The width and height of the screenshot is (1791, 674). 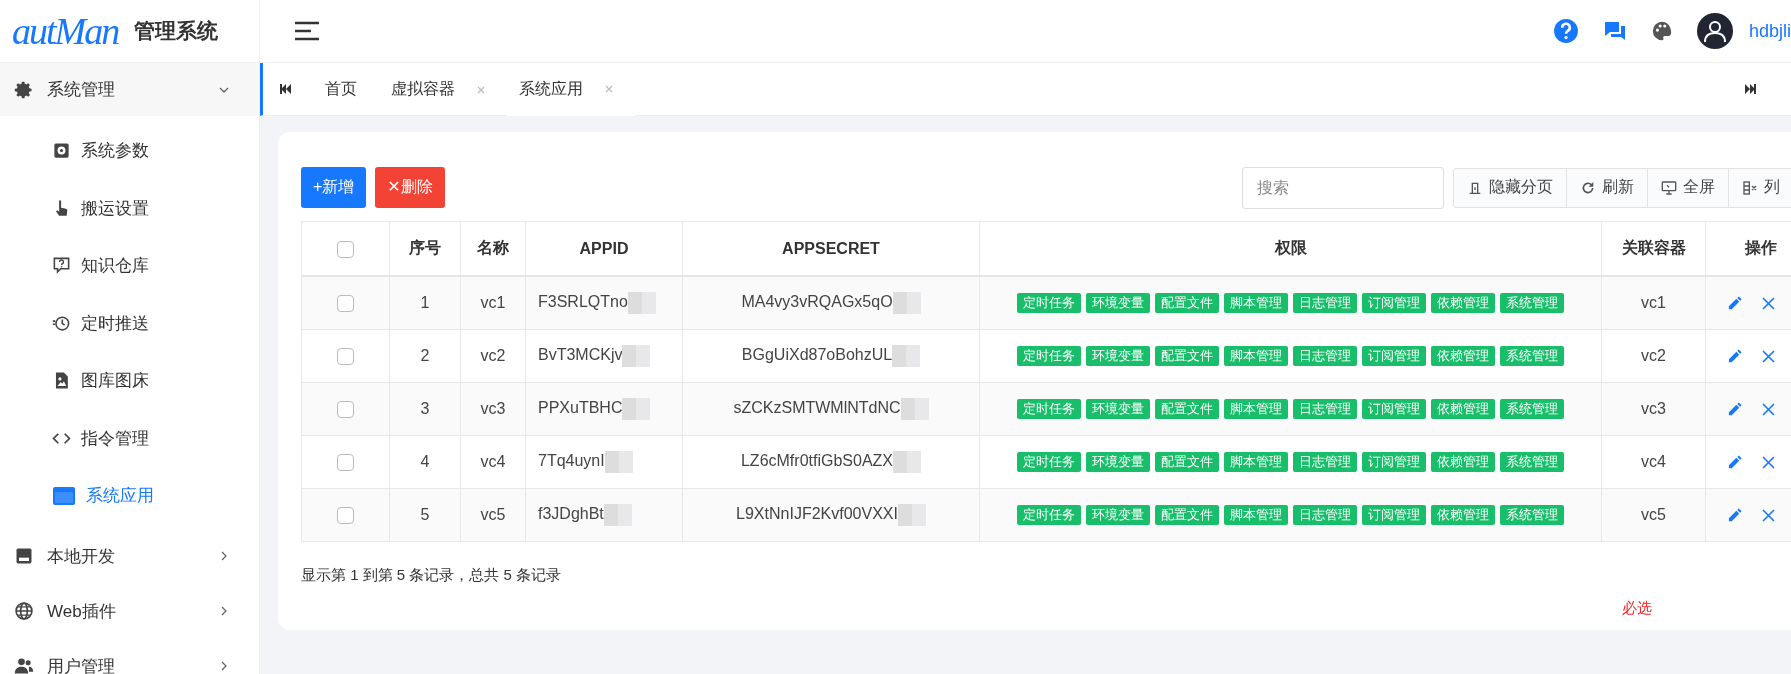 What do you see at coordinates (493, 355) in the screenshot?
I see `table-cell: vc2` at bounding box center [493, 355].